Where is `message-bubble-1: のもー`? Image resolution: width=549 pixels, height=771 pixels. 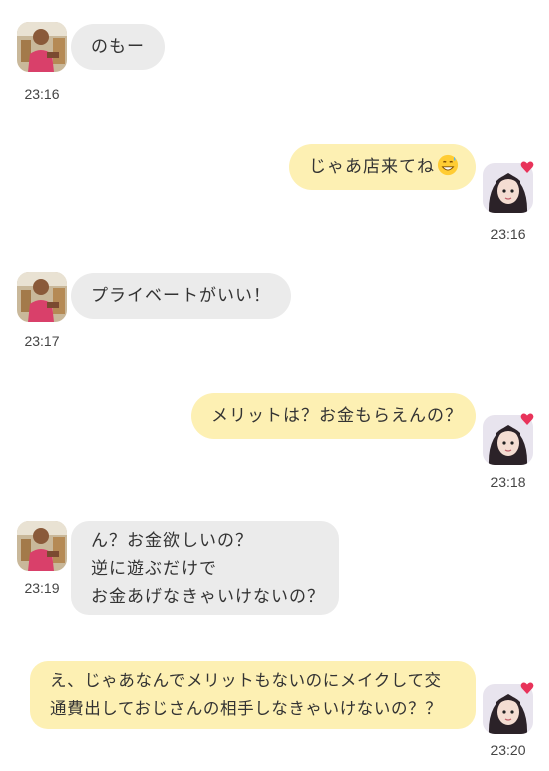 message-bubble-1: のもー is located at coordinates (118, 47).